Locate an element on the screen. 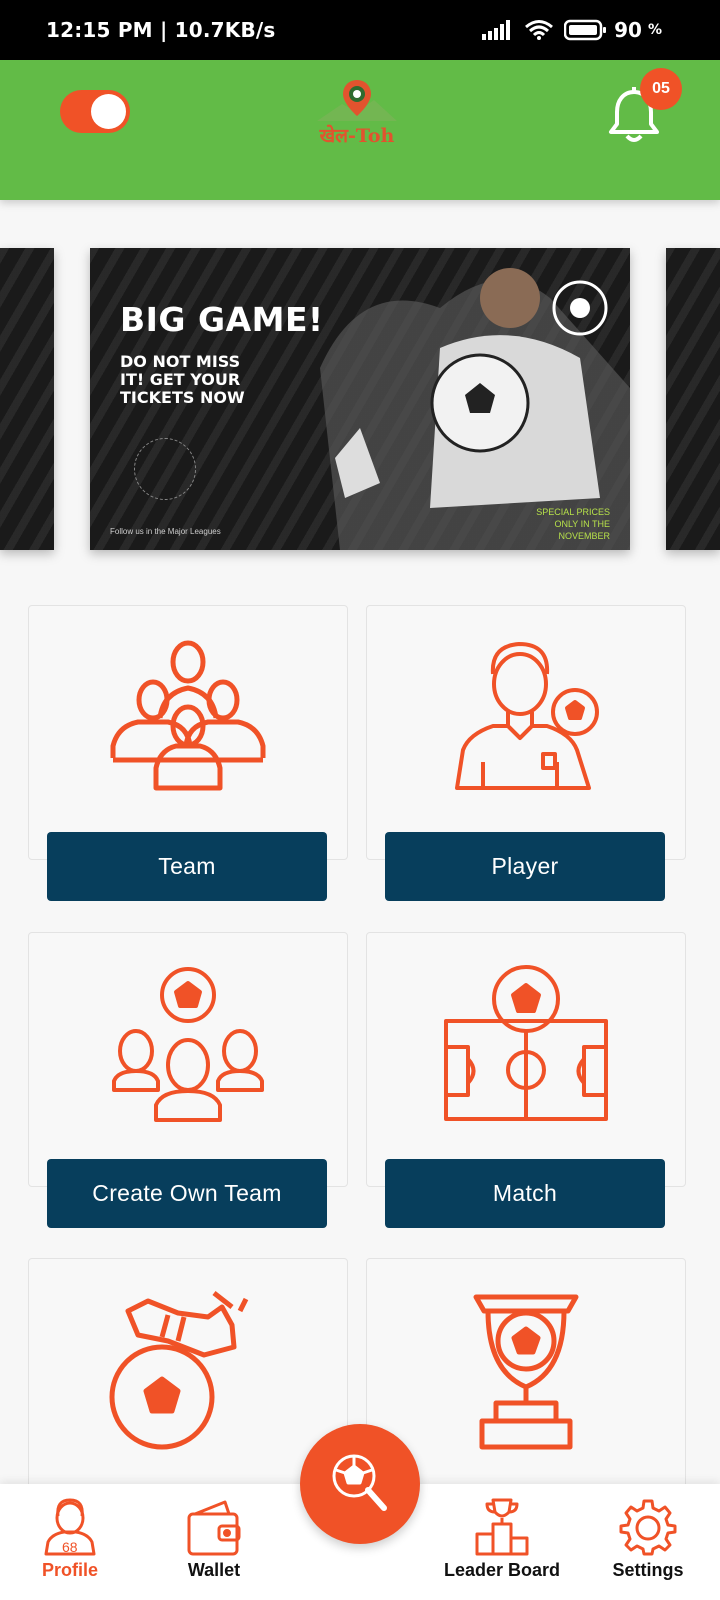 The width and height of the screenshot is (720, 1600). app-logo: खेल-Toh is located at coordinates (357, 111).